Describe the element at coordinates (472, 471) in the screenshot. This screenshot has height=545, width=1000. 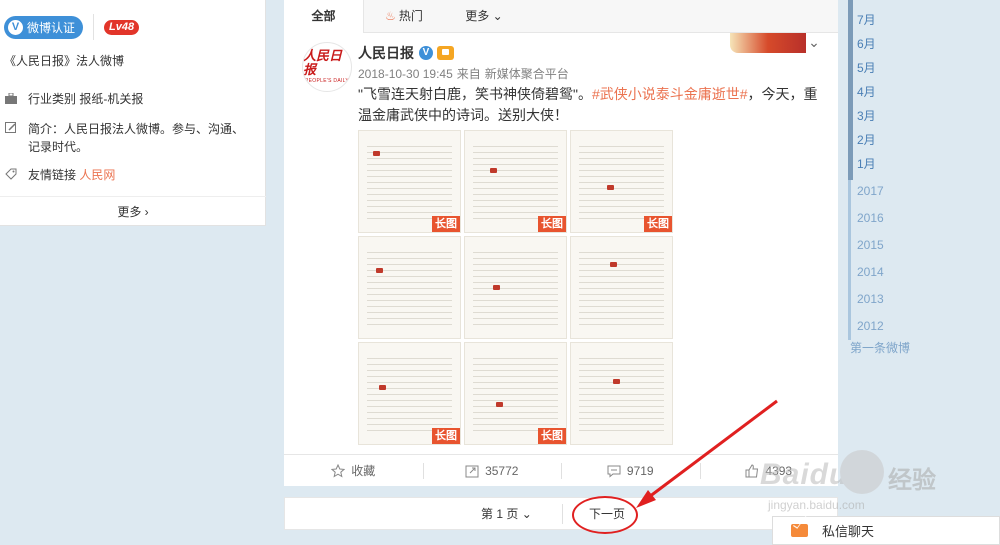
I see `repost-icon` at that location.